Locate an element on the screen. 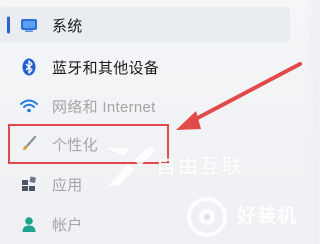  watermark-text: 好装机 is located at coordinates (267, 216).